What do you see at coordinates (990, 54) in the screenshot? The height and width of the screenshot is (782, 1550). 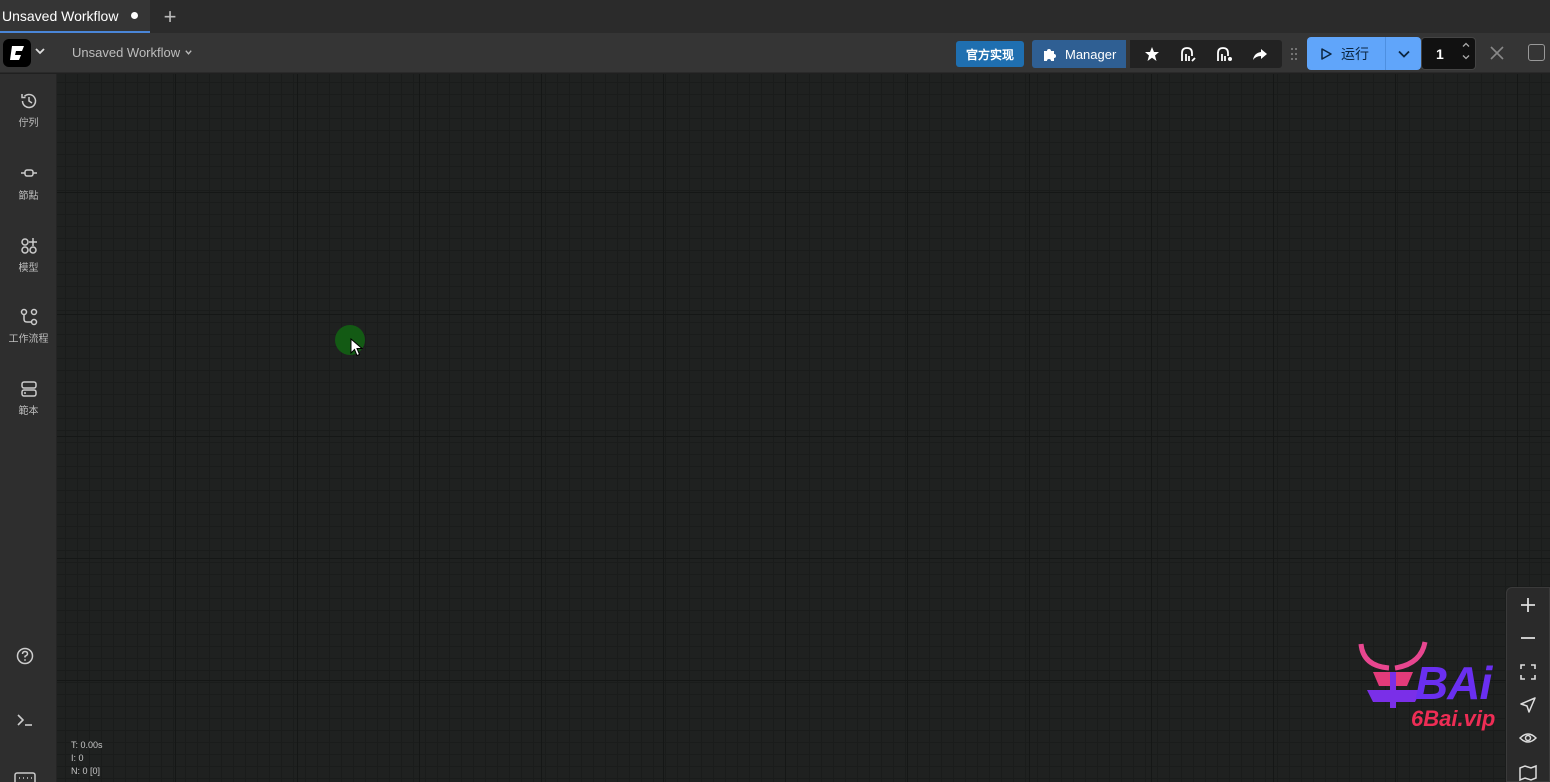 I see `official-button: 官方实现` at bounding box center [990, 54].